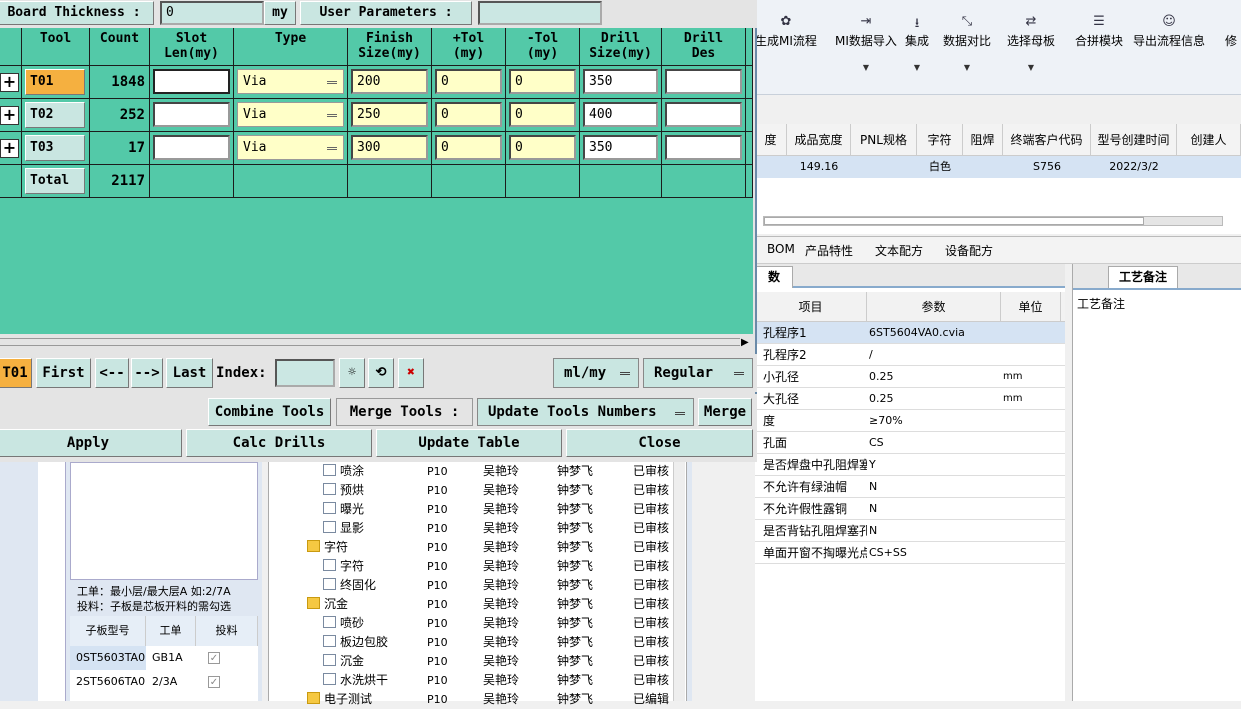 This screenshot has width=1241, height=709. Describe the element at coordinates (343, 490) in the screenshot. I see `tree-node: 预烘` at that location.